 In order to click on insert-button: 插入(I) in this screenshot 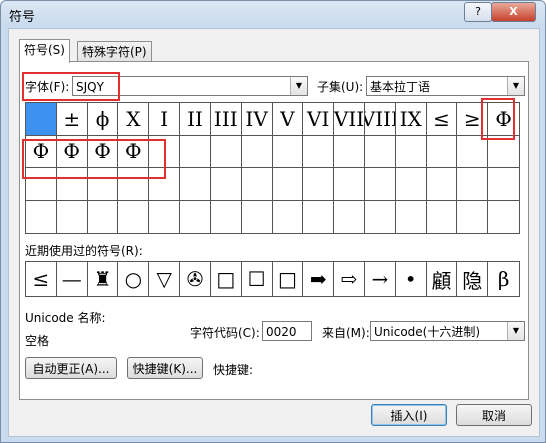, I will do `click(409, 415)`.